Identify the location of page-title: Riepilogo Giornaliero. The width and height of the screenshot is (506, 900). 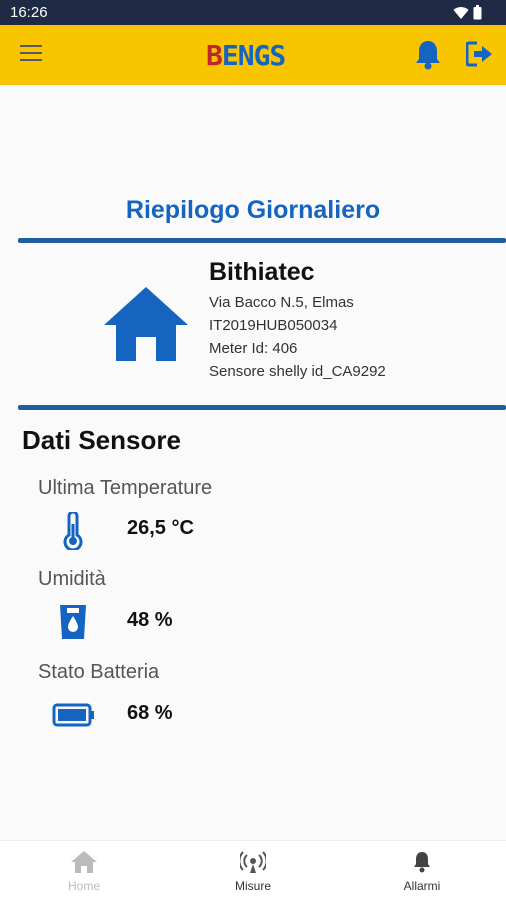
(253, 210).